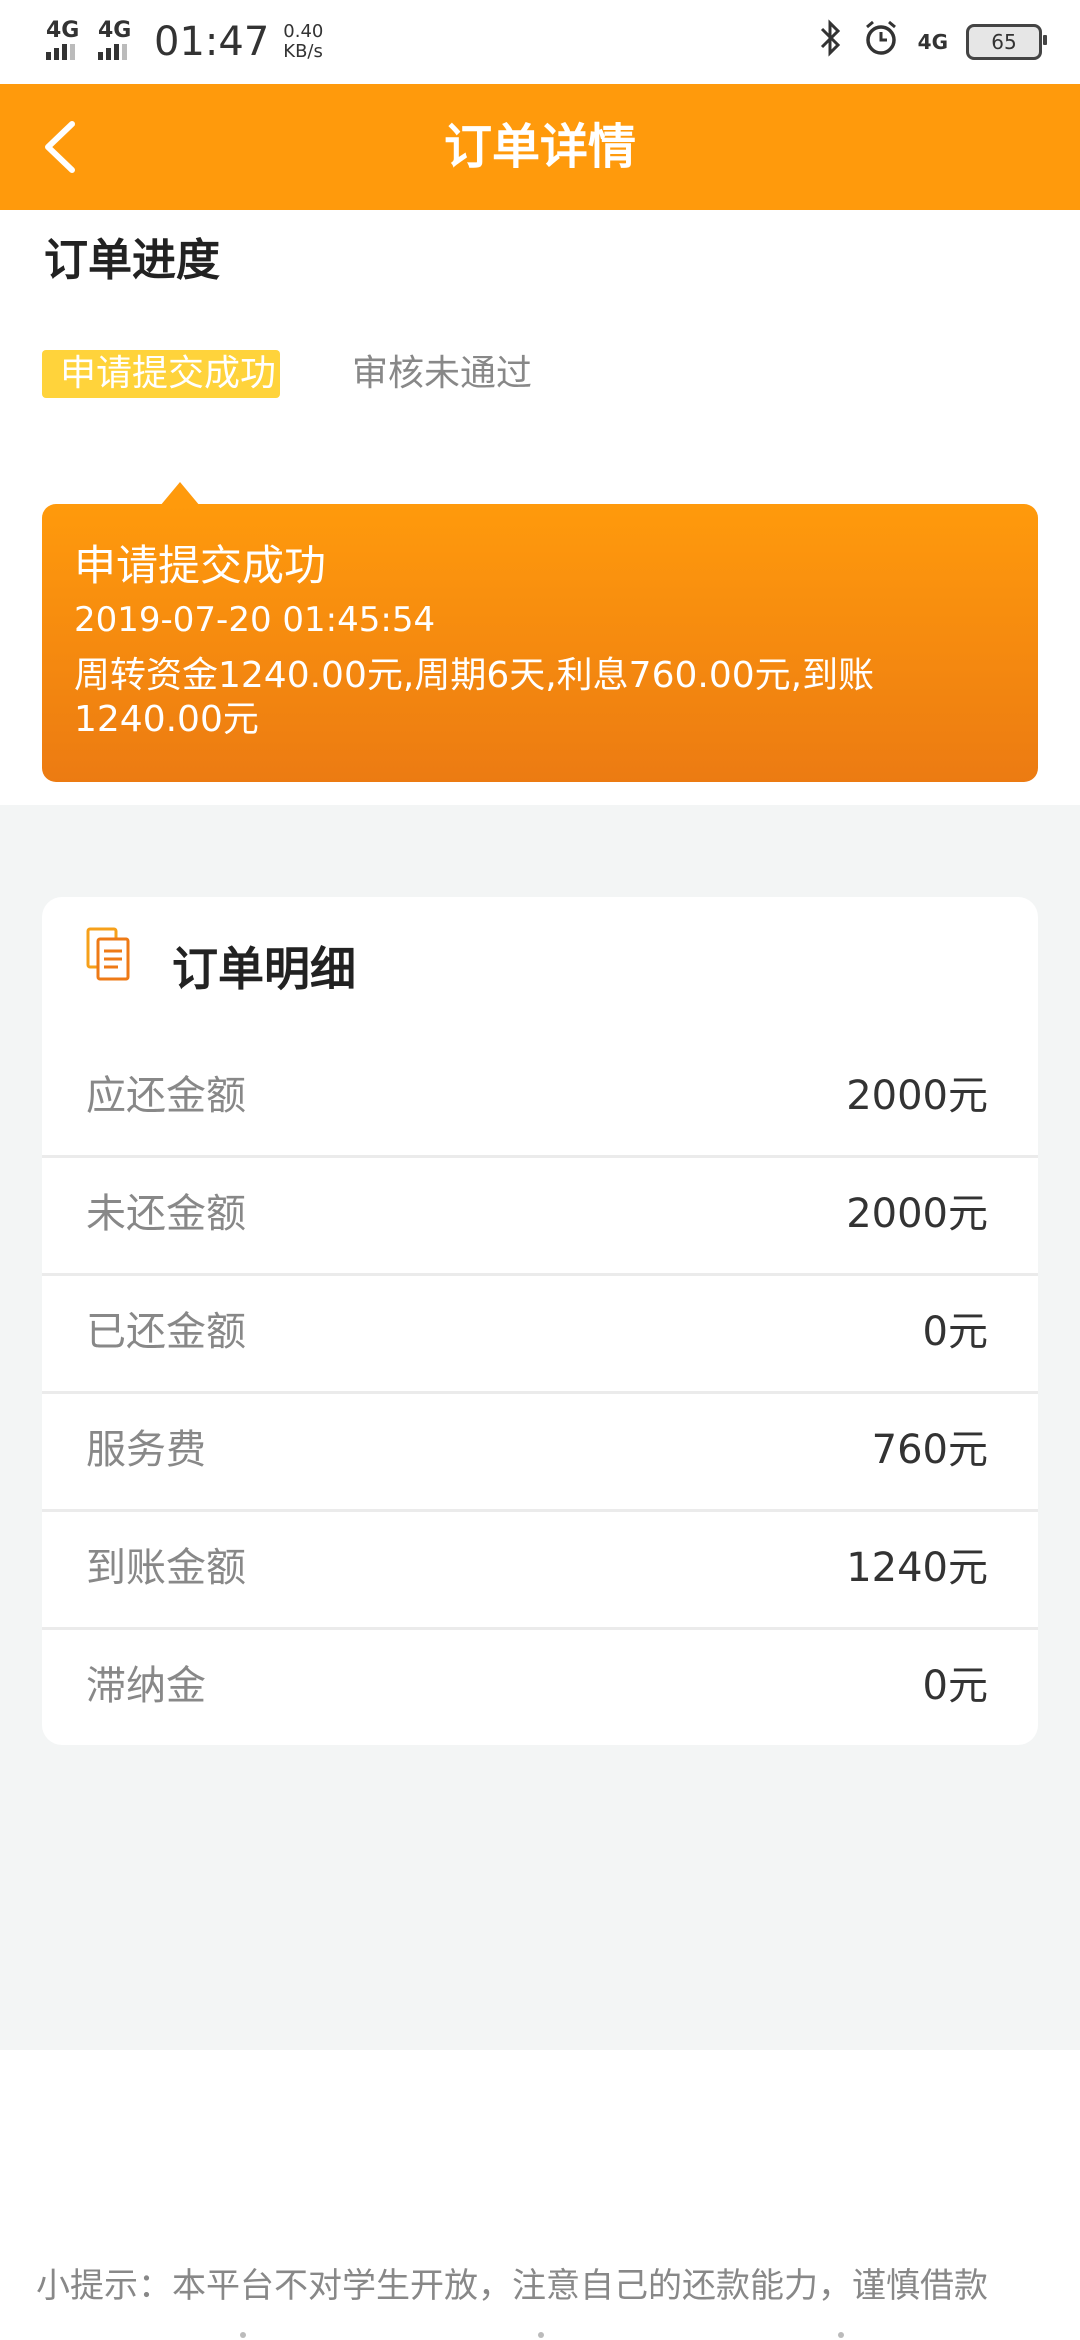 This screenshot has width=1080, height=2340. I want to click on battery-level: 65, so click(1004, 42).